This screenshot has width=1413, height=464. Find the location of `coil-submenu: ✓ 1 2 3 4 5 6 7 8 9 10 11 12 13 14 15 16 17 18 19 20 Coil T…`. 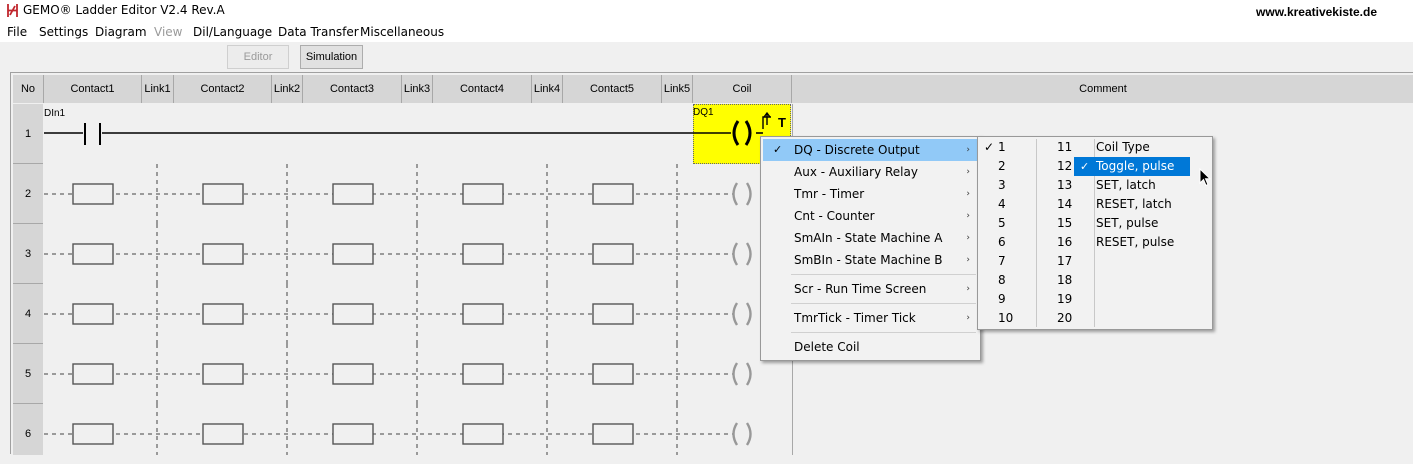

coil-submenu: ✓ 1 2 3 4 5 6 7 8 9 10 11 12 13 14 15 16 17 18 19 20 Coil T… is located at coordinates (1095, 233).